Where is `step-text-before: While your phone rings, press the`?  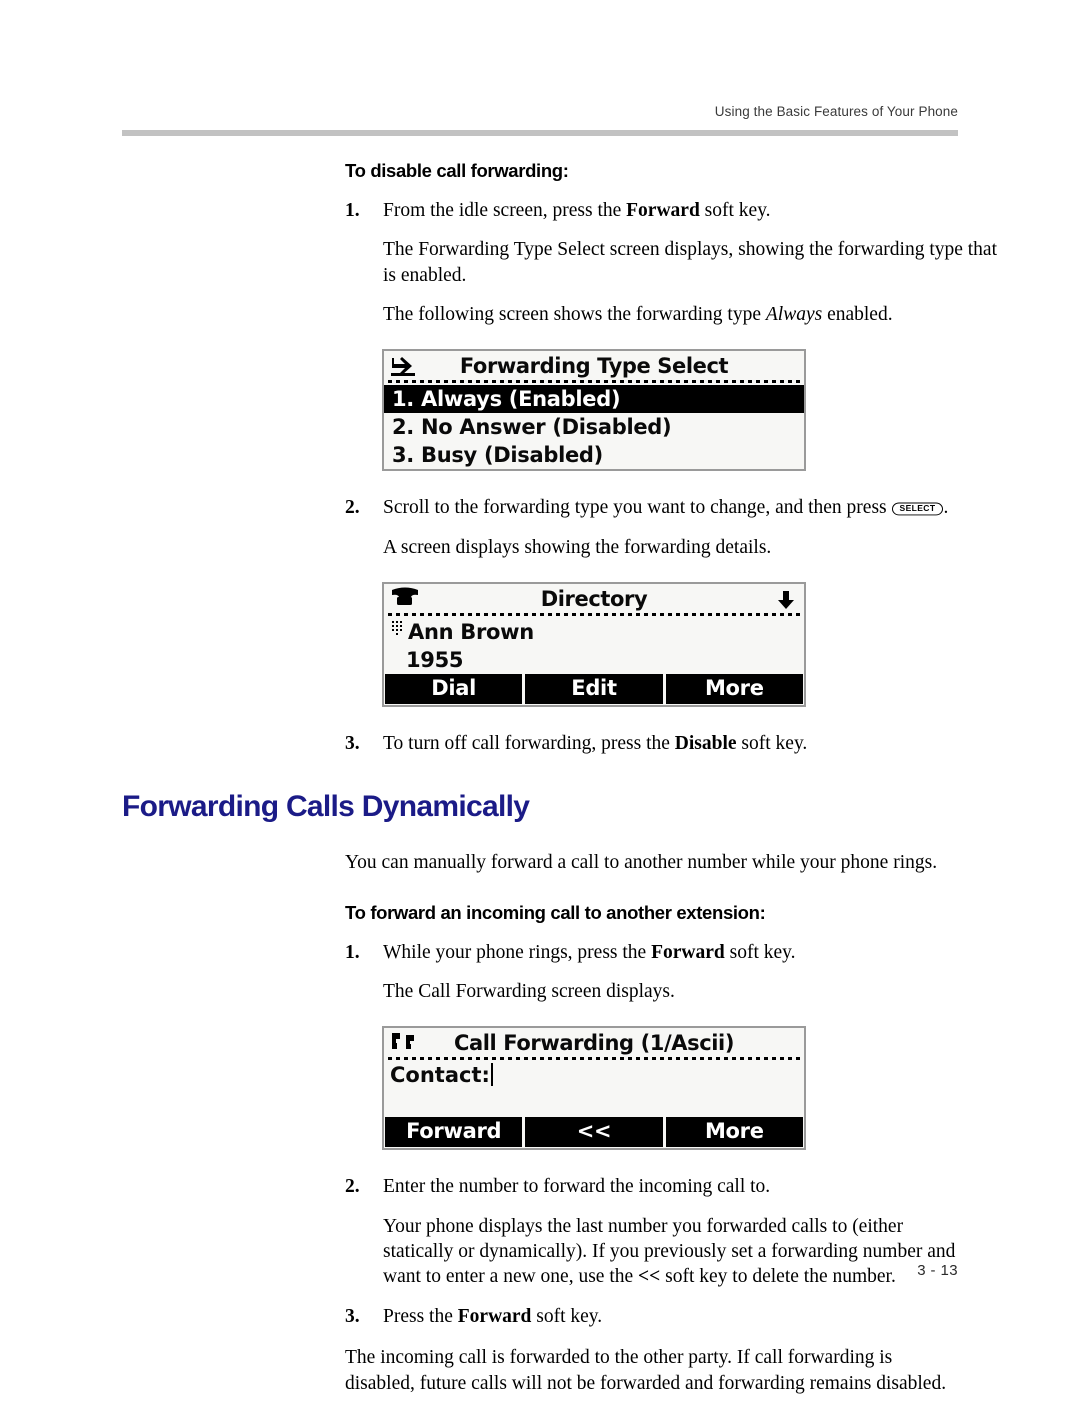
step-text-before: While your phone rings, press the is located at coordinates (517, 952).